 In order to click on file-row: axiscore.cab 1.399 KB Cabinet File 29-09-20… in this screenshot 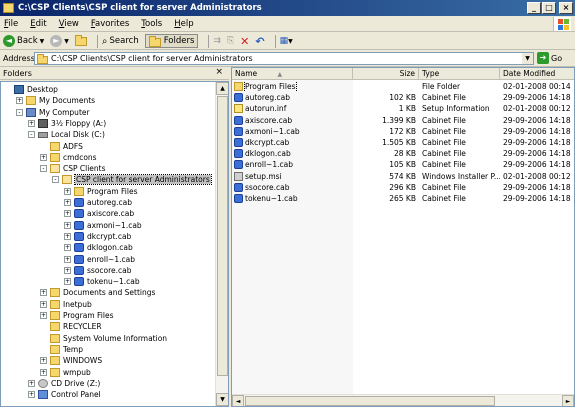, I will do `click(403, 120)`.